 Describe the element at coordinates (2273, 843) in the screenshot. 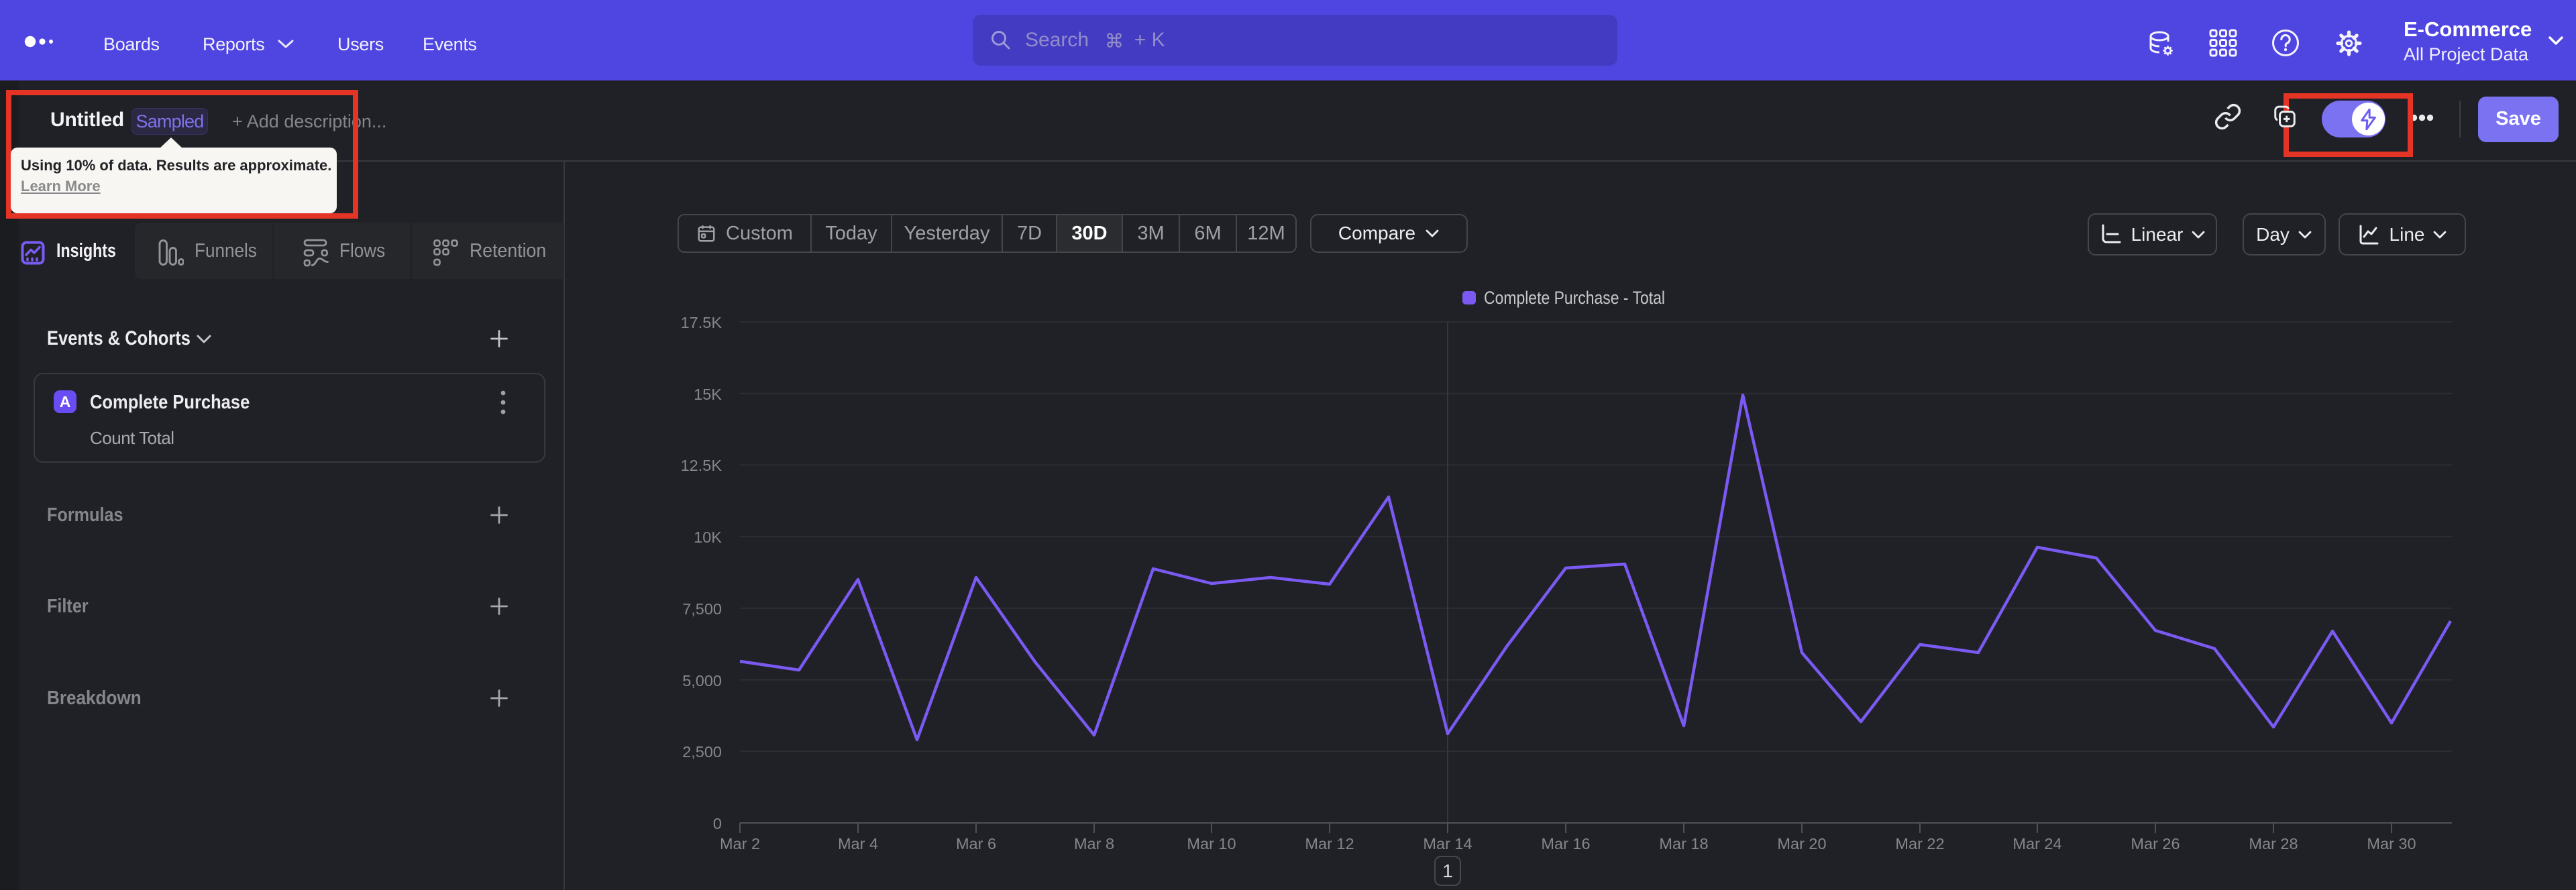

I see `svg-text: Mar 28` at that location.